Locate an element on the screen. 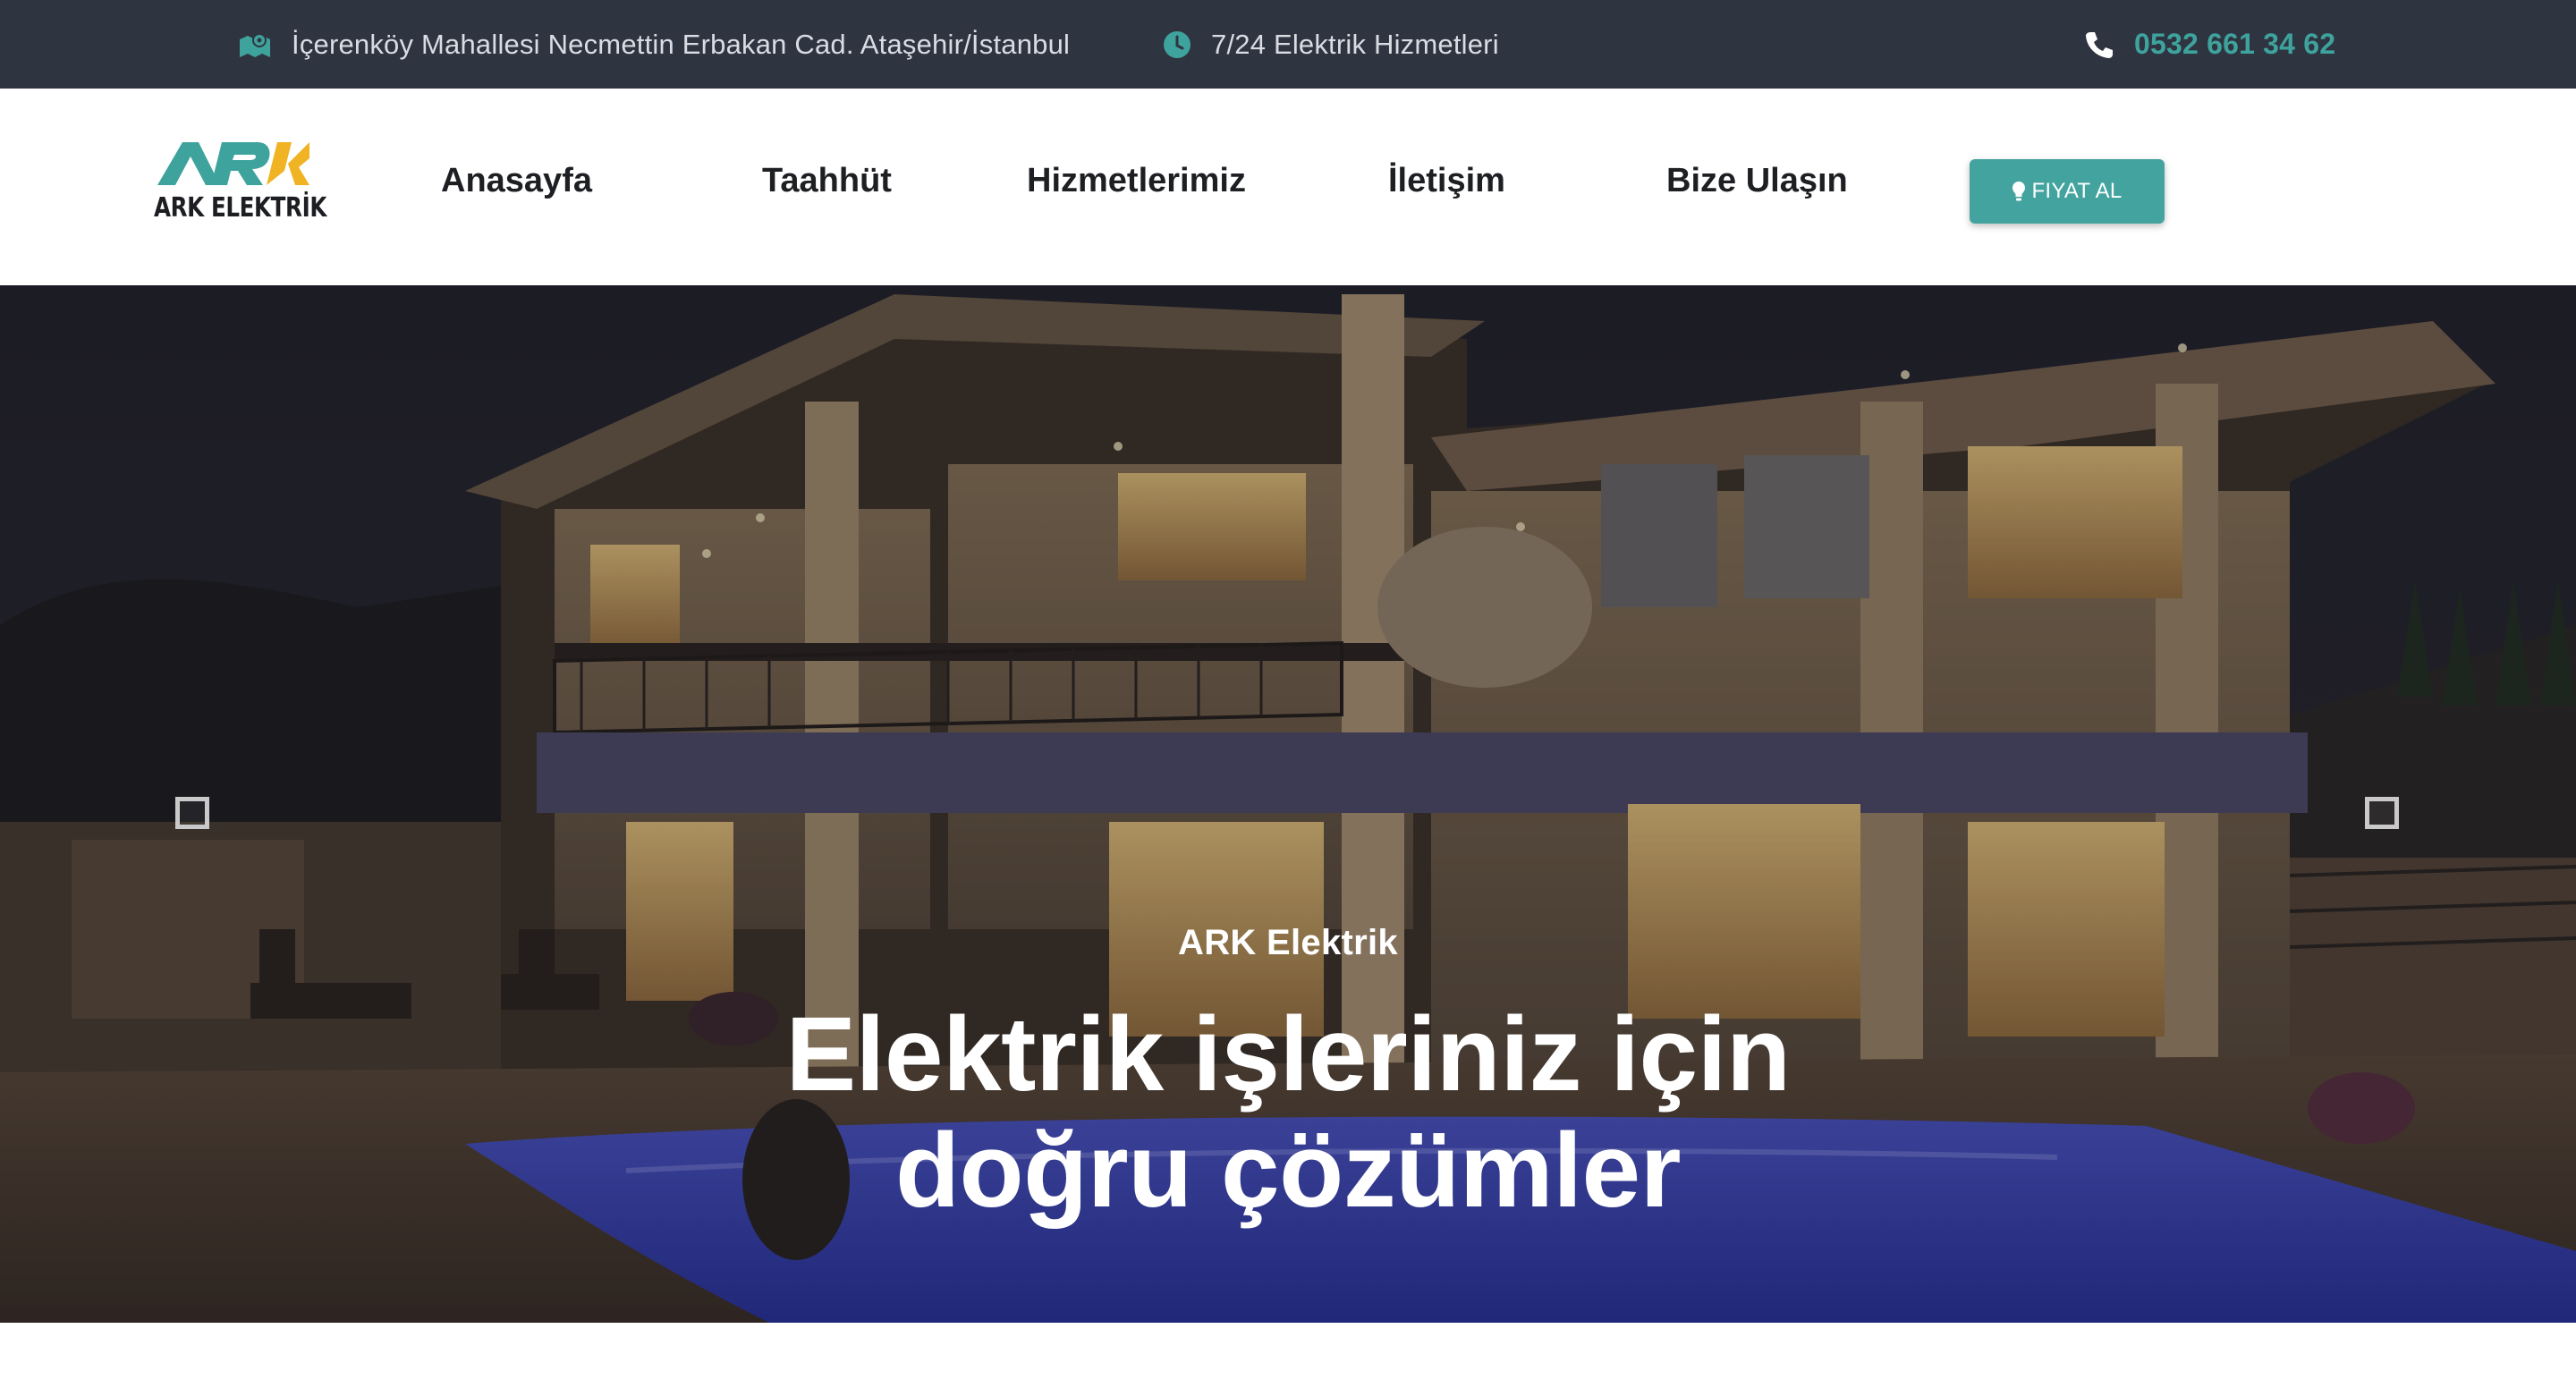 Image resolution: width=2576 pixels, height=1388 pixels. hero-title-line-2: doğru çözümler is located at coordinates (1288, 1171).